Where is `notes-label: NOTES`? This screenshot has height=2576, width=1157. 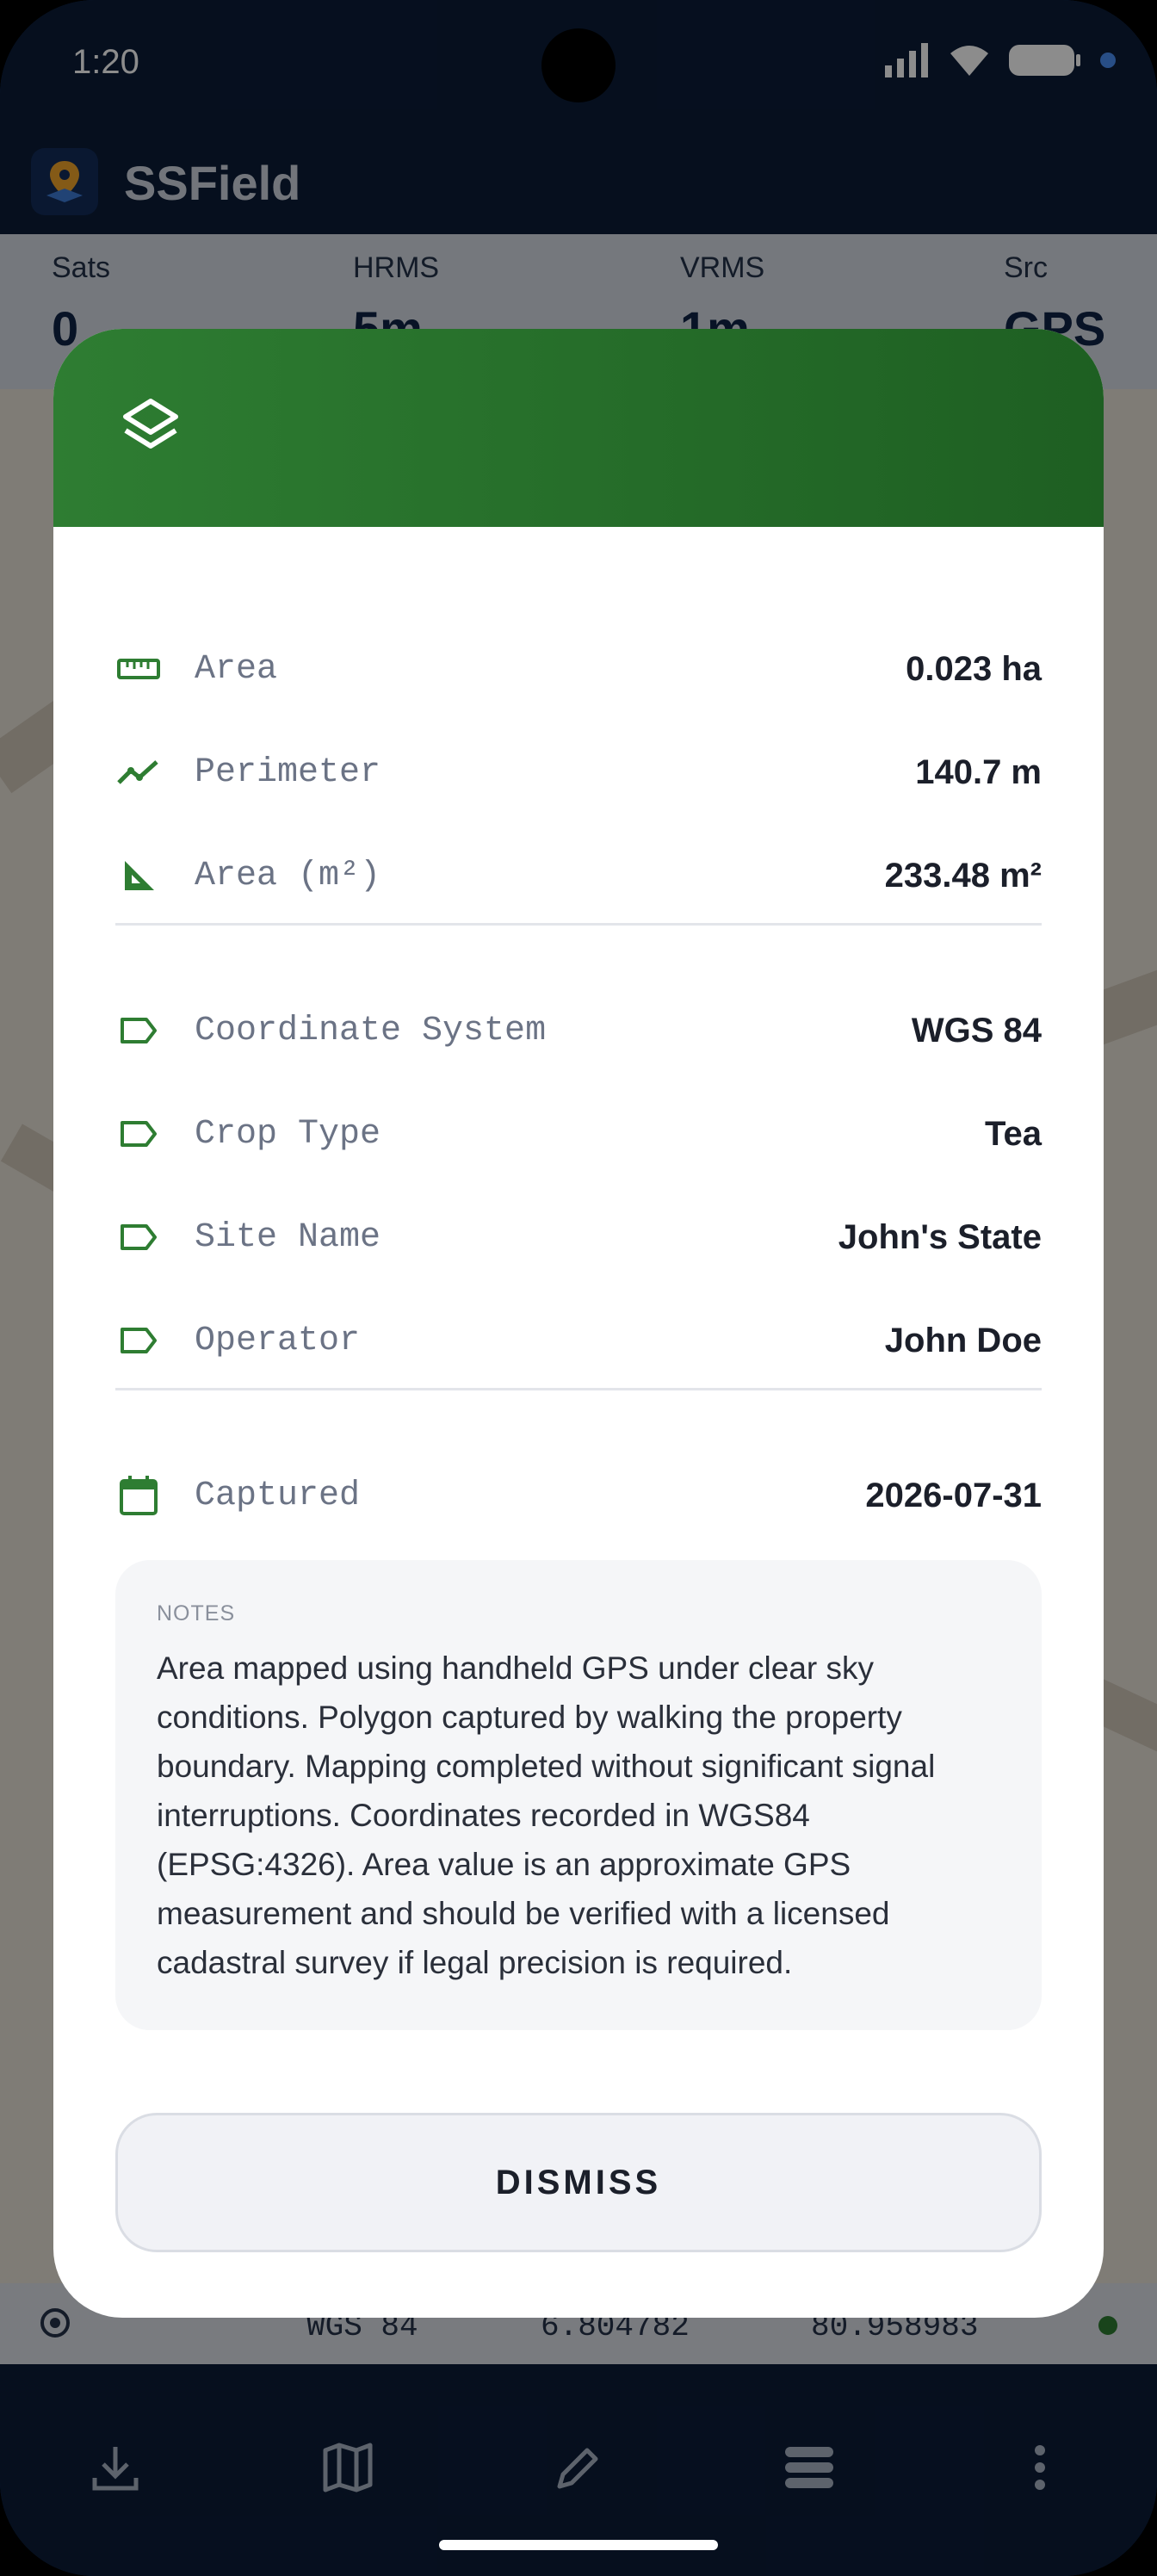 notes-label: NOTES is located at coordinates (197, 1613).